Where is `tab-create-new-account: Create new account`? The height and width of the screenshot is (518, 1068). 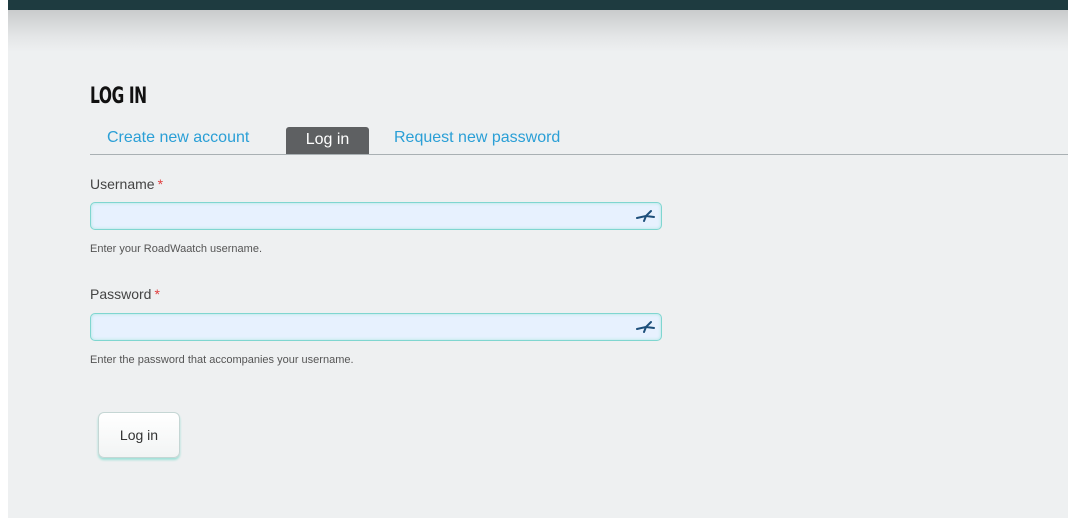
tab-create-new-account: Create new account is located at coordinates (178, 138).